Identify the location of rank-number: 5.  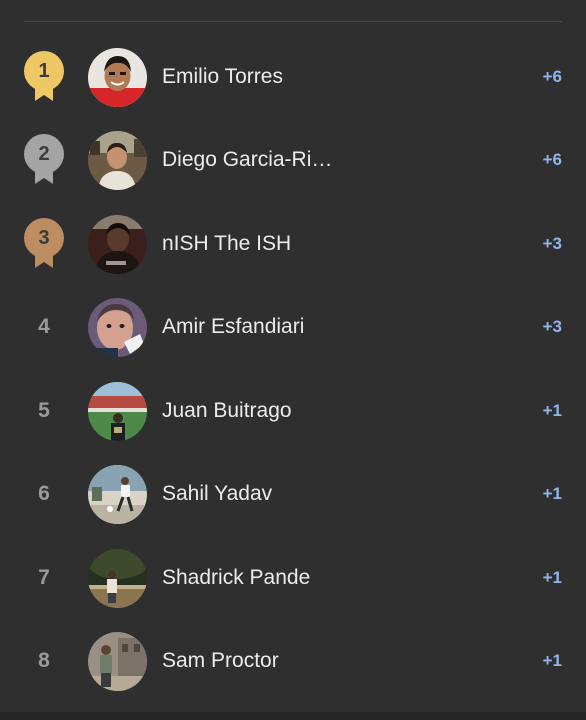
(44, 410).